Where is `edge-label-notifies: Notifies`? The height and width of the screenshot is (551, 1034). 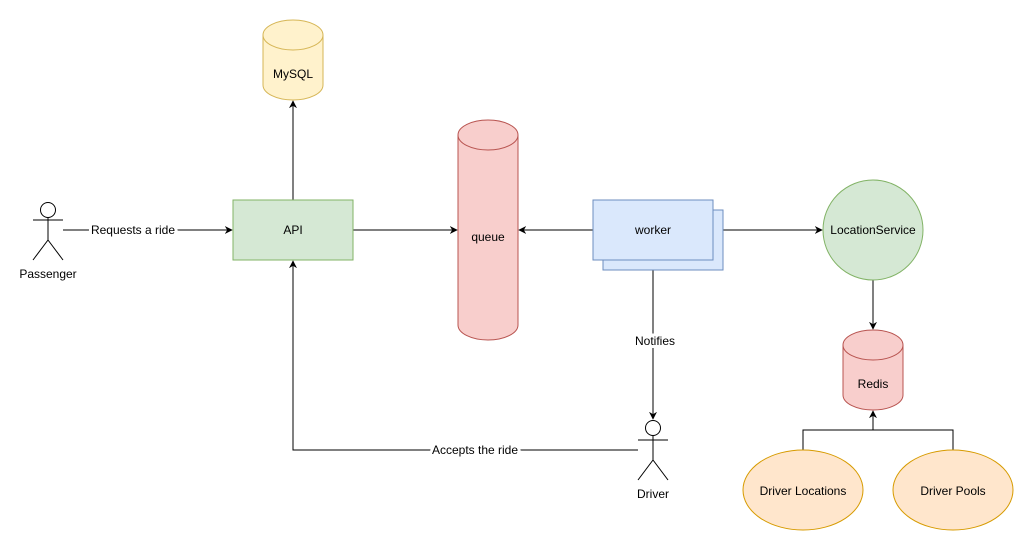
edge-label-notifies: Notifies is located at coordinates (655, 341).